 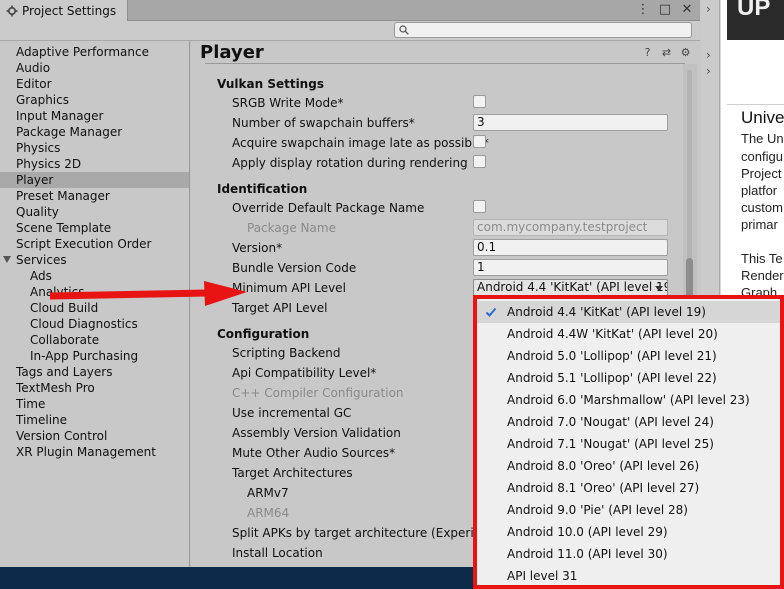 What do you see at coordinates (289, 288) in the screenshot?
I see `label-minimum-api-level: Minimum API Level` at bounding box center [289, 288].